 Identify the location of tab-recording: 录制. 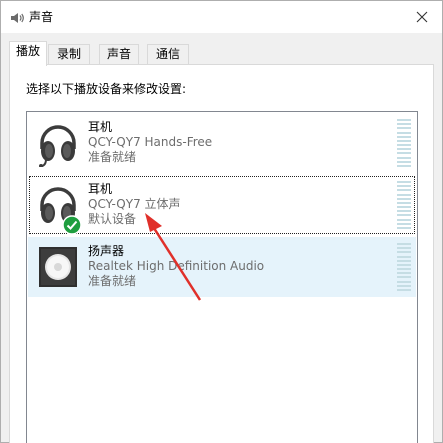
(69, 54).